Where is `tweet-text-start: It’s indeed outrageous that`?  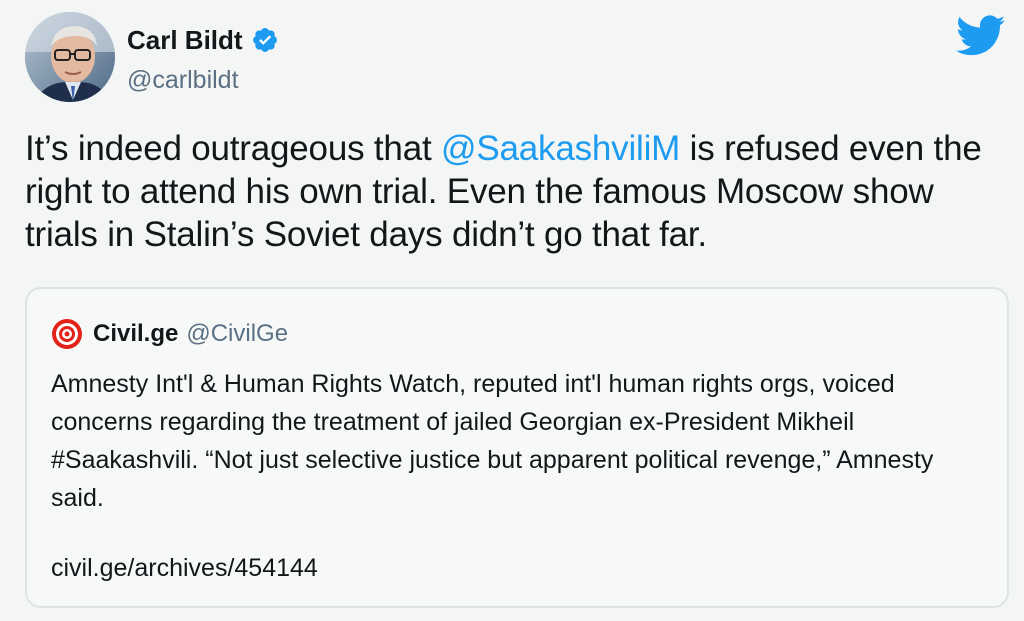 tweet-text-start: It’s indeed outrageous that is located at coordinates (233, 148).